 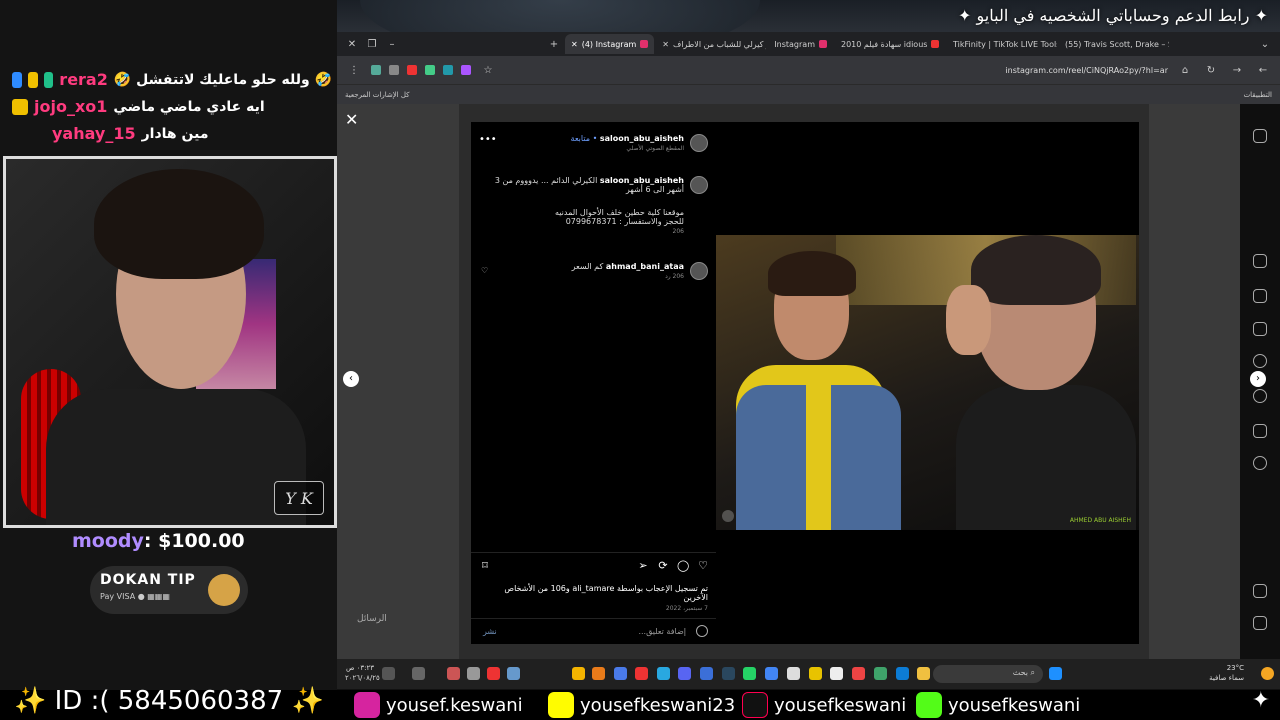 What do you see at coordinates (354, 70) in the screenshot?
I see `menu-icon: ⋮` at bounding box center [354, 70].